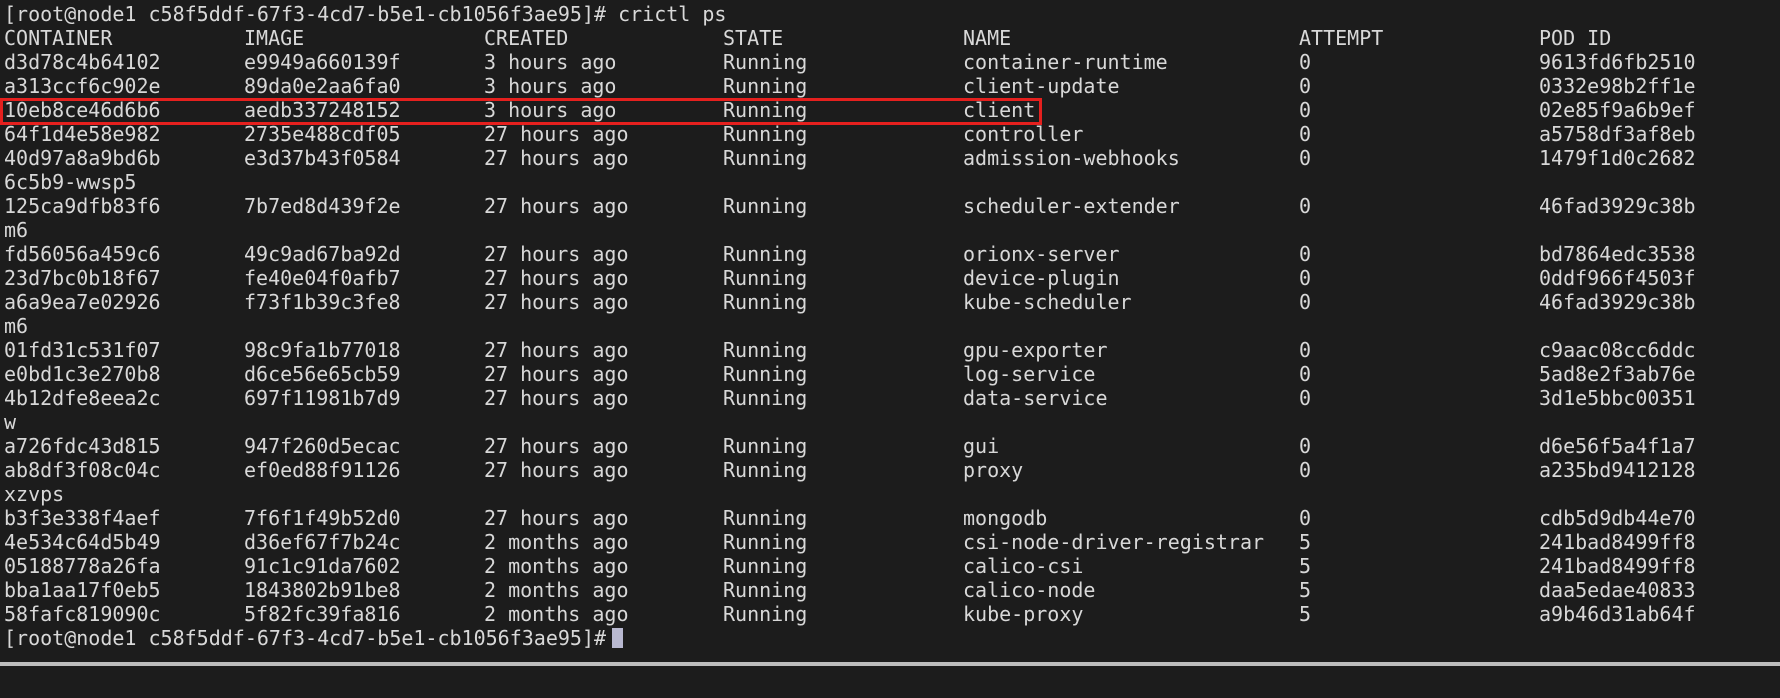 This screenshot has width=1780, height=698. Describe the element at coordinates (1023, 566) in the screenshot. I see `cell-name: calico-csi` at that location.